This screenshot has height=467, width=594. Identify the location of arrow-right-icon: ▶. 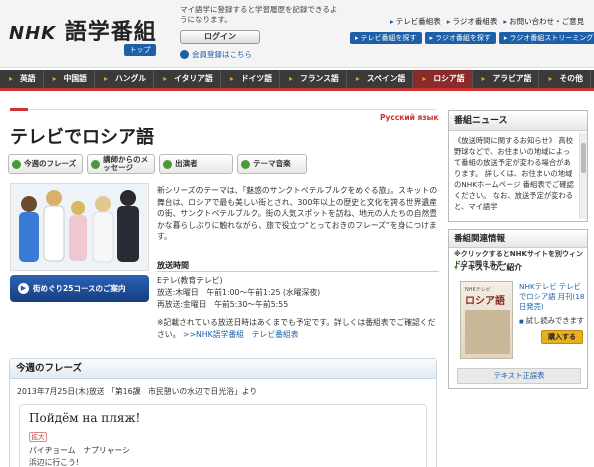
(23, 288).